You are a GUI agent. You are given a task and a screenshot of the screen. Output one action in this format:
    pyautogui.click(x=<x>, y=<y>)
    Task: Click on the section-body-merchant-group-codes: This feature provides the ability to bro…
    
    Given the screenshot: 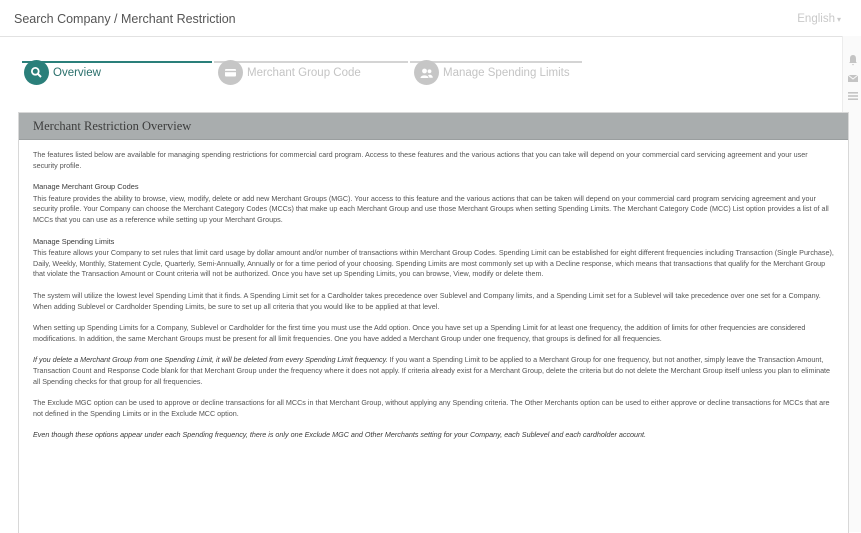 What is the action you would take?
    pyautogui.click(x=431, y=208)
    